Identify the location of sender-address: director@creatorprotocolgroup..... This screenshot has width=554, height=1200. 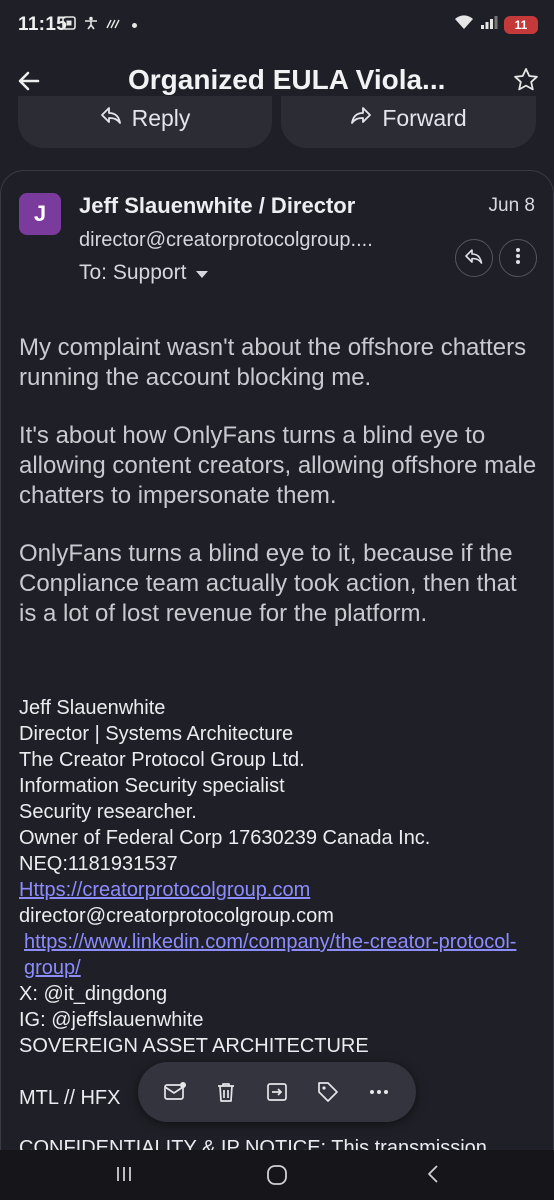
(226, 240).